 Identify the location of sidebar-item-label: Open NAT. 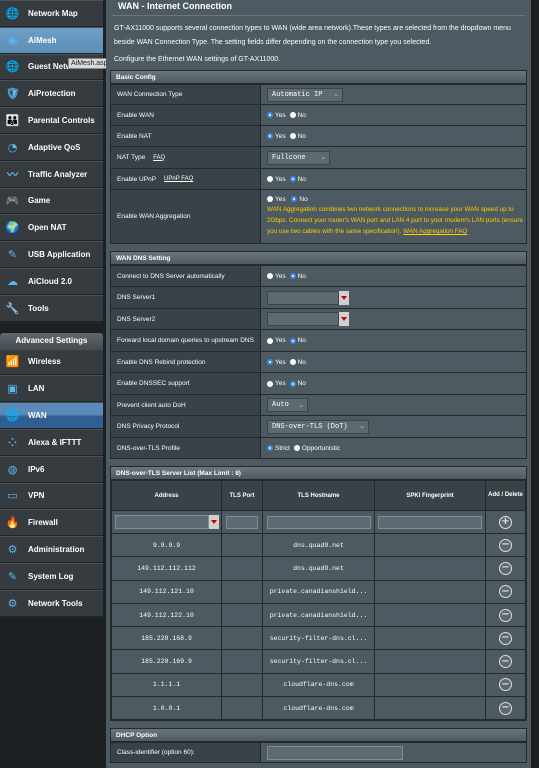
(47, 228).